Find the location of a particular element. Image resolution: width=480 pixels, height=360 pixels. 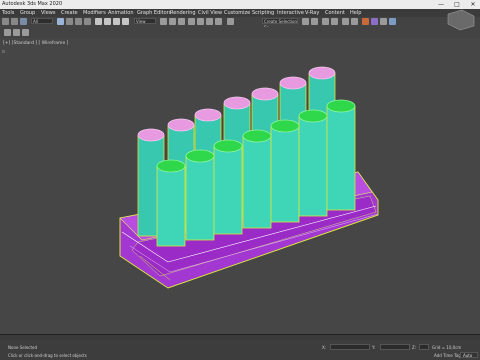

selection-status: None Selected is located at coordinates (23, 347).